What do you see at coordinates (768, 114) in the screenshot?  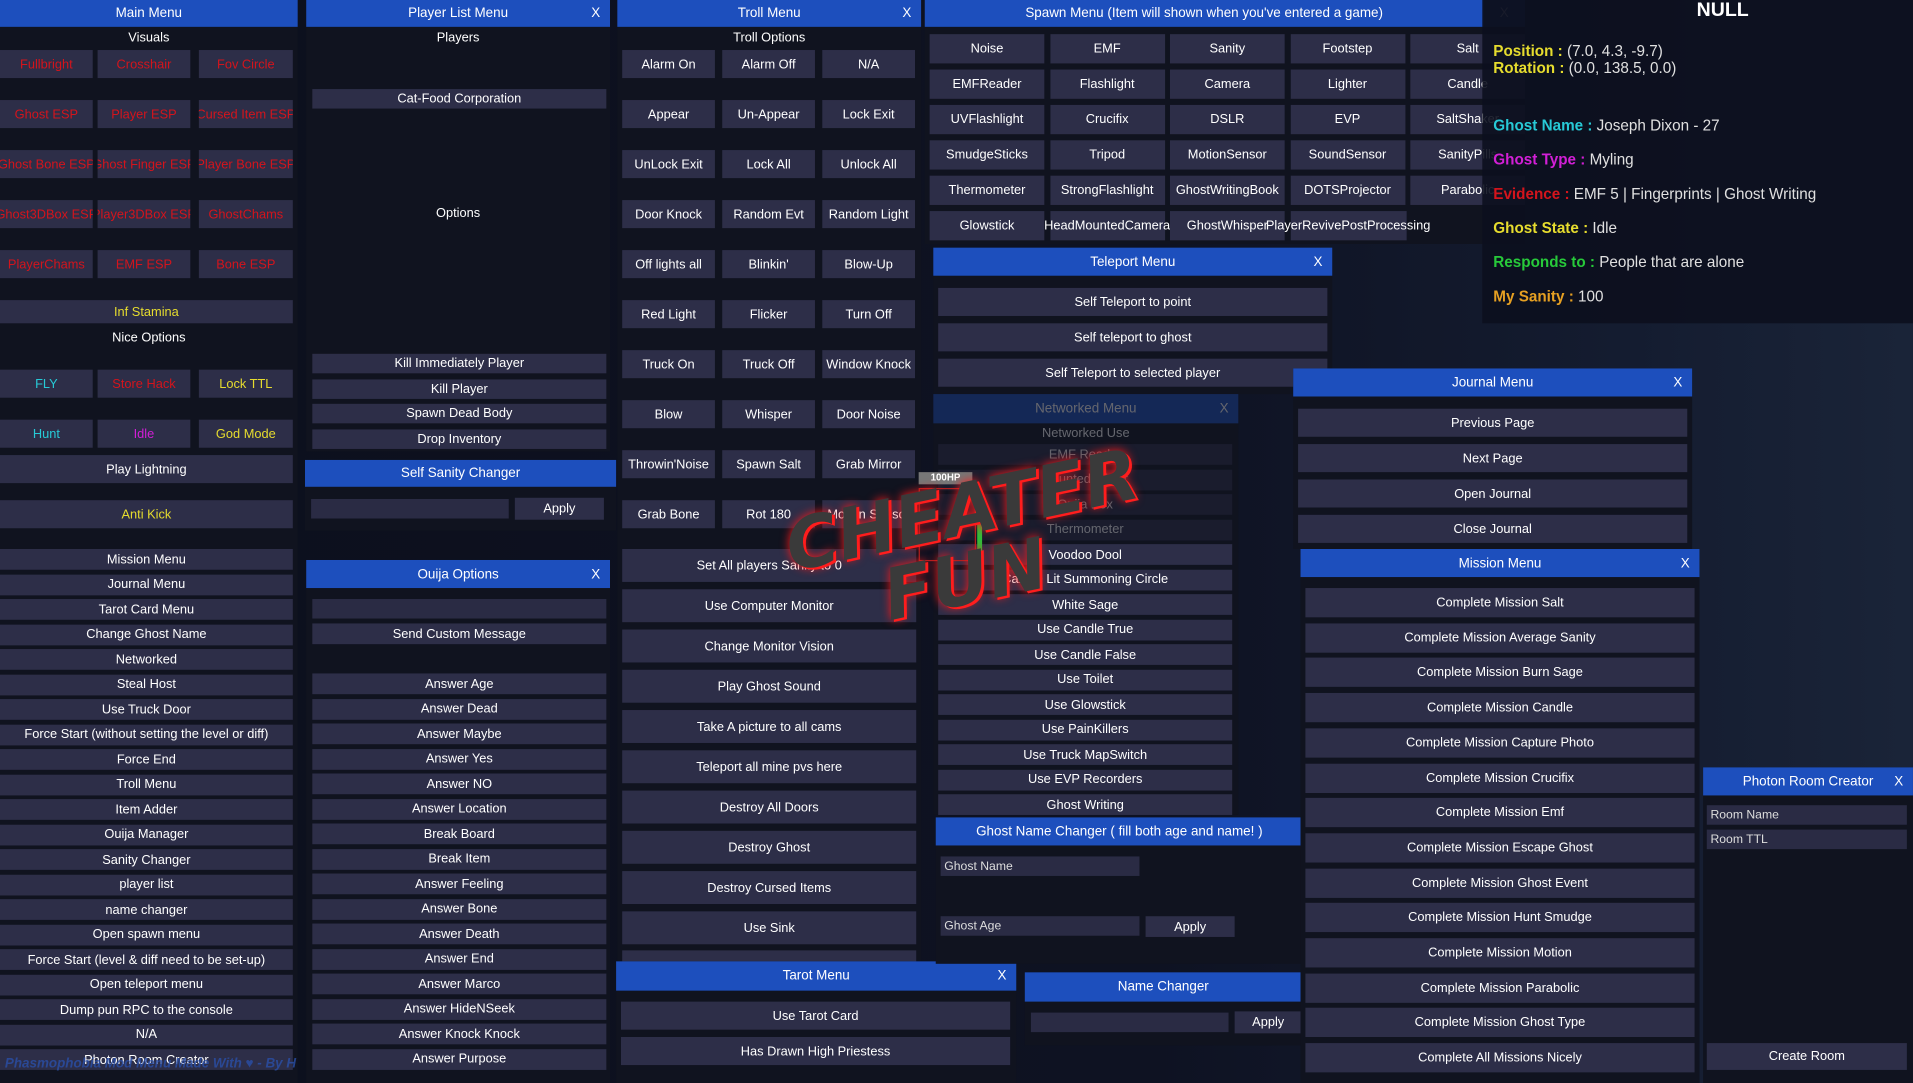 I see `troll-un-appear: Un-Appear` at bounding box center [768, 114].